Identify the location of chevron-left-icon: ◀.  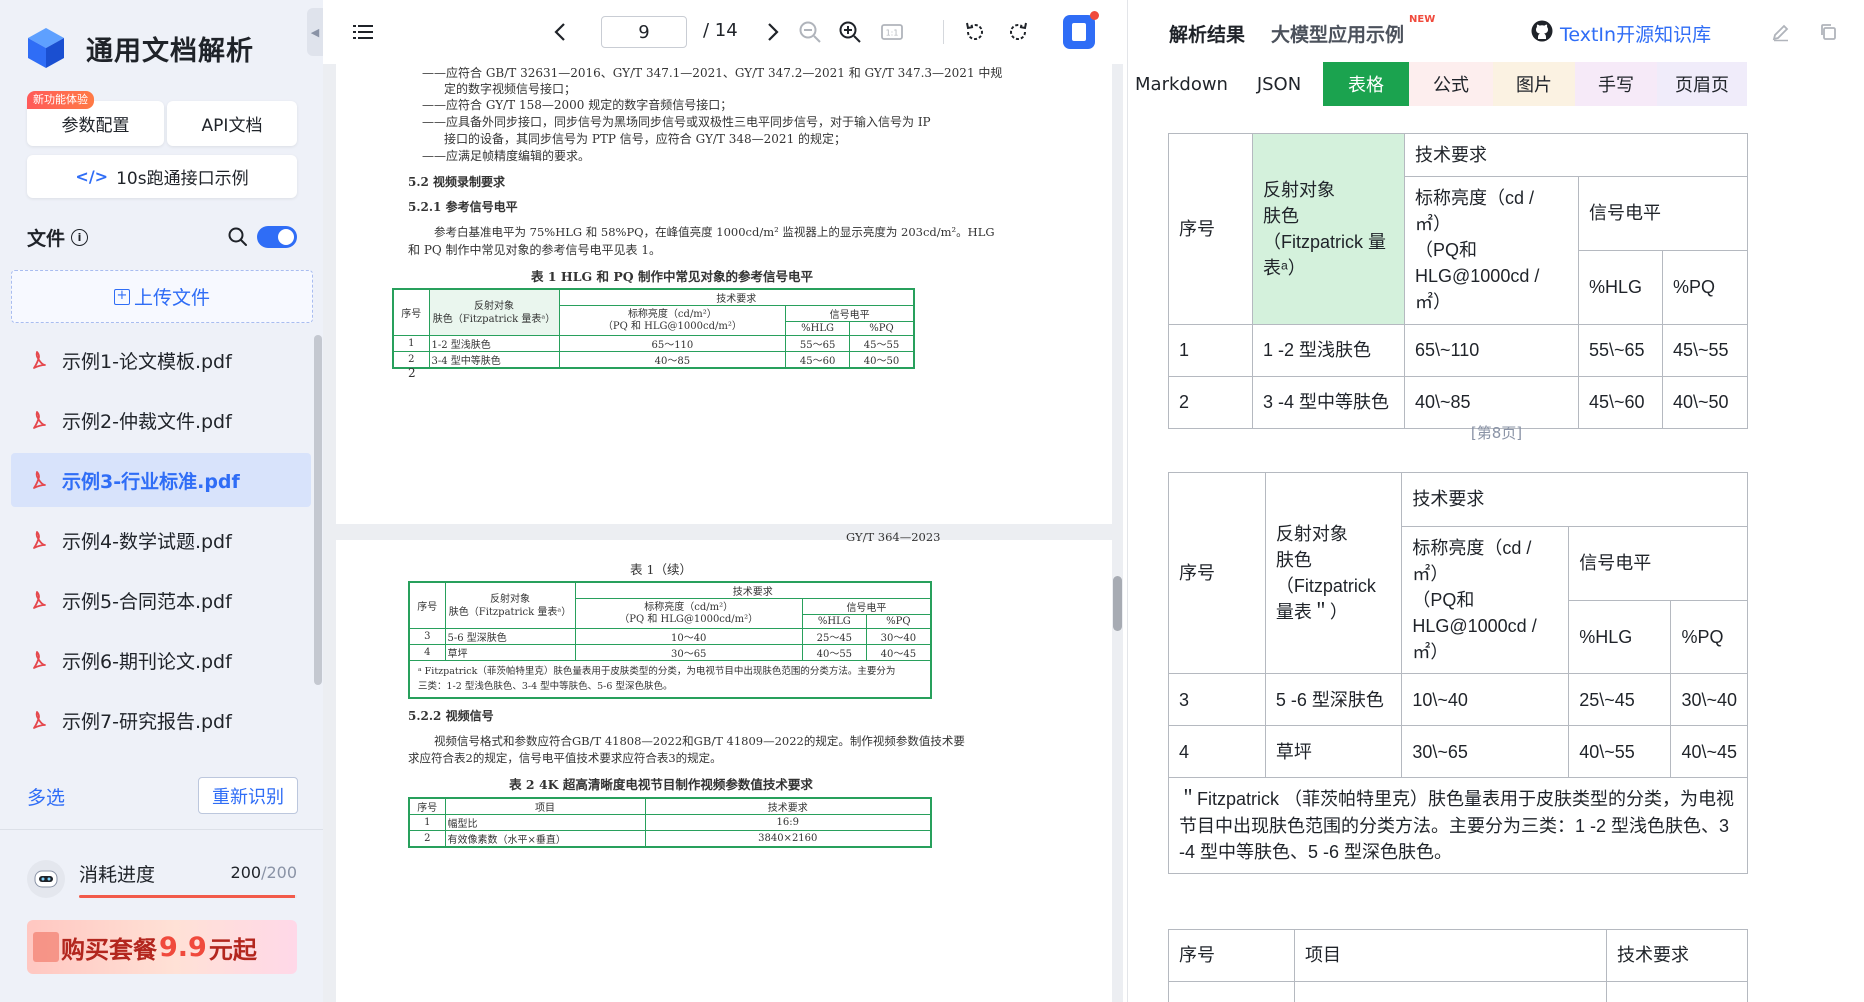
(315, 32).